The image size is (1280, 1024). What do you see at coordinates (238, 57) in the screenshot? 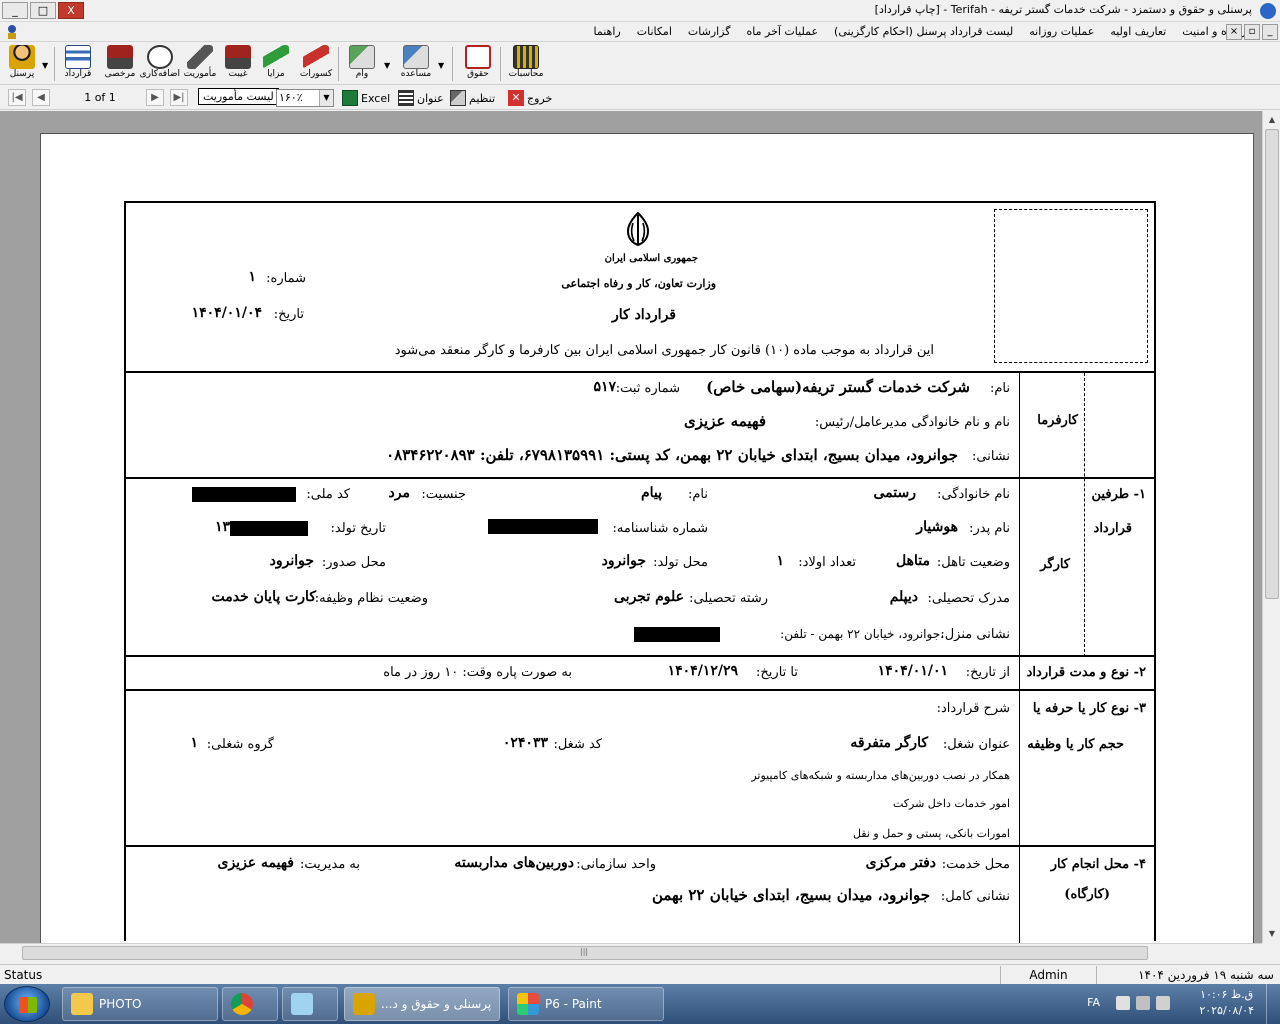
I see `absence-icon` at bounding box center [238, 57].